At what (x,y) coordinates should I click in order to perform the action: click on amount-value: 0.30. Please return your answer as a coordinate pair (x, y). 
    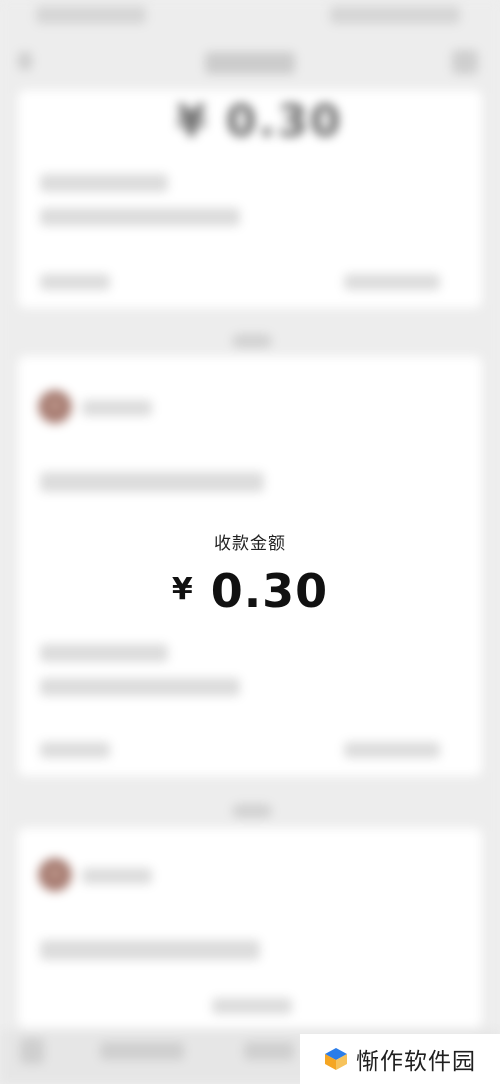
    Looking at the image, I should click on (269, 591).